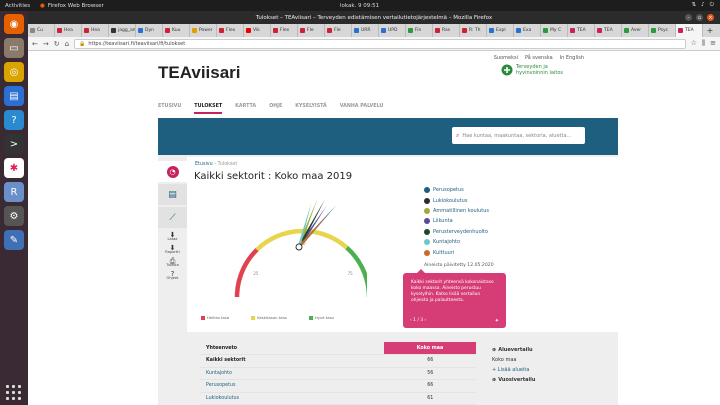  What do you see at coordinates (275, 109) in the screenshot?
I see `nav-ohje: OHJE` at bounding box center [275, 109].